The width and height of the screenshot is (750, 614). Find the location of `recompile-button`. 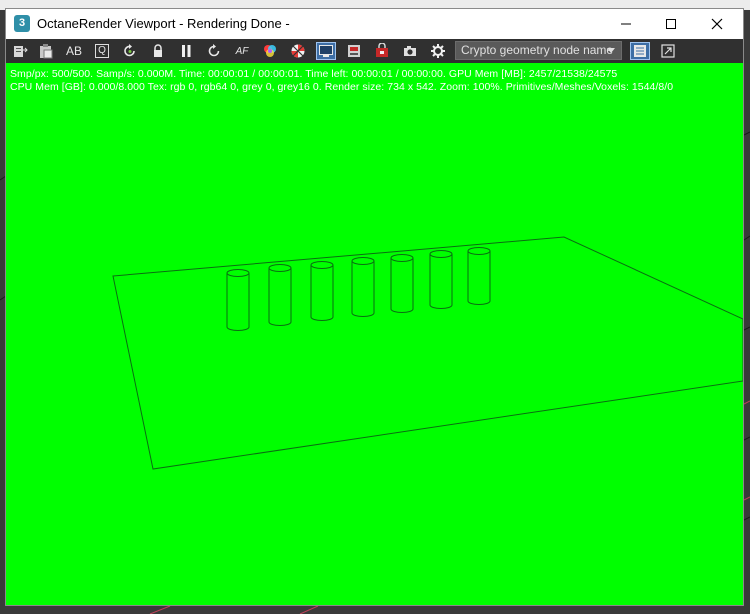

recompile-button is located at coordinates (214, 51).